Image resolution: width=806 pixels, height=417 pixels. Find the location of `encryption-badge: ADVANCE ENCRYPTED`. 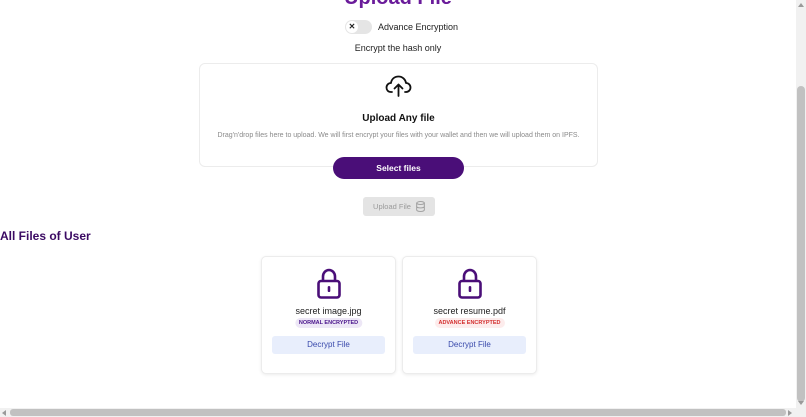

encryption-badge: ADVANCE ENCRYPTED is located at coordinates (469, 323).